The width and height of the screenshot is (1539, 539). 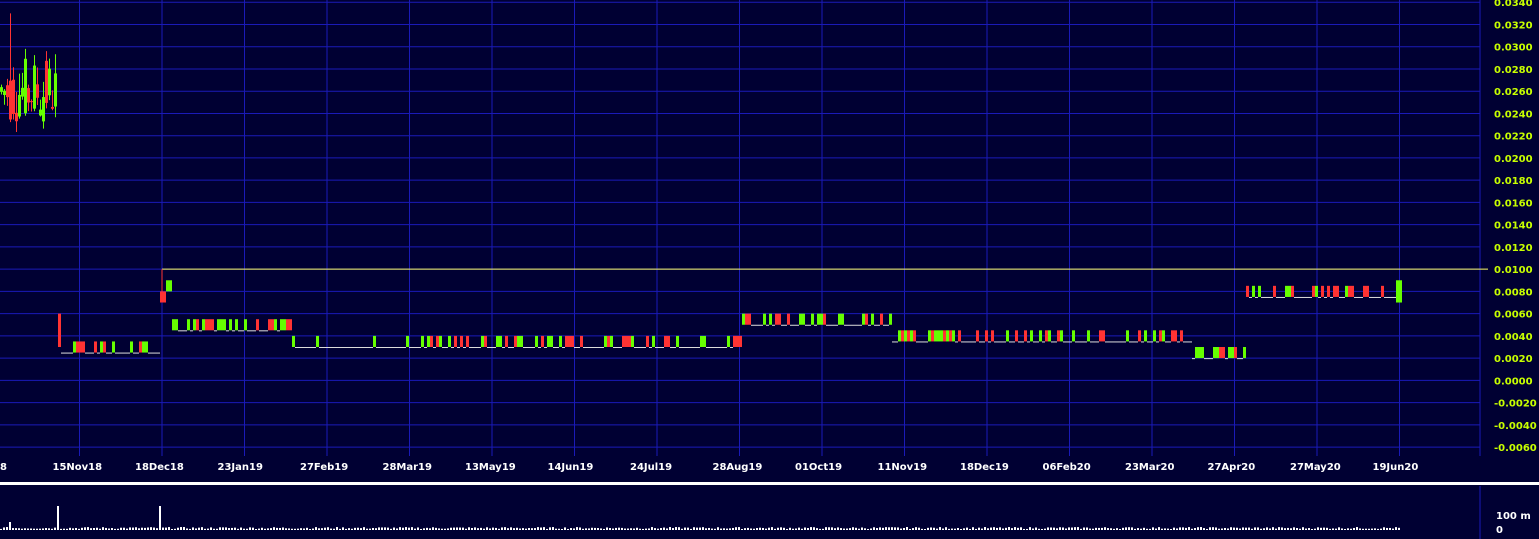 What do you see at coordinates (738, 467) in the screenshot?
I see `x-tick-label: 28Aug19` at bounding box center [738, 467].